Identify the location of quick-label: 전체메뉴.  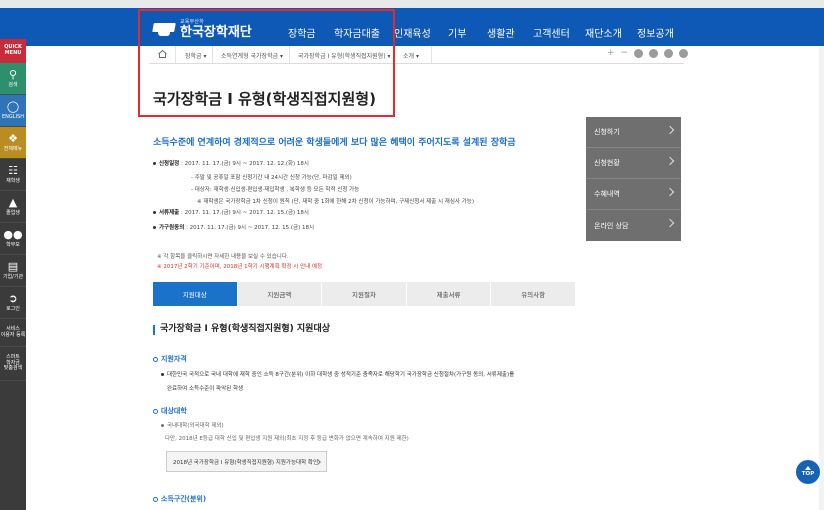
(13, 148).